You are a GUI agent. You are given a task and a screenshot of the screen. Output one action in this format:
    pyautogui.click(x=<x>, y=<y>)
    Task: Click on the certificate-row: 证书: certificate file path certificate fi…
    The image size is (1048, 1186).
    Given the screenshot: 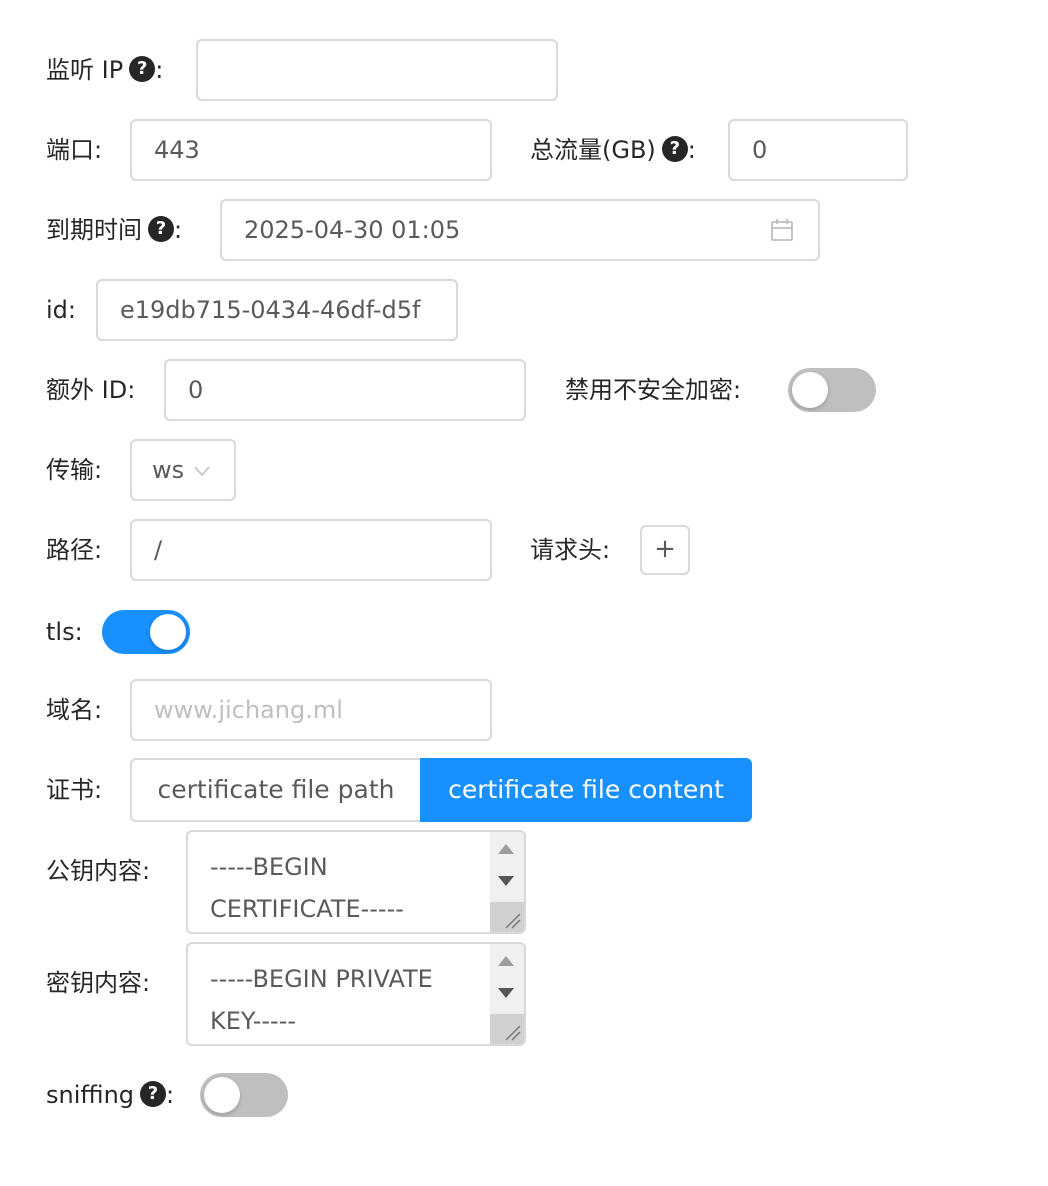 What is the action you would take?
    pyautogui.click(x=524, y=790)
    